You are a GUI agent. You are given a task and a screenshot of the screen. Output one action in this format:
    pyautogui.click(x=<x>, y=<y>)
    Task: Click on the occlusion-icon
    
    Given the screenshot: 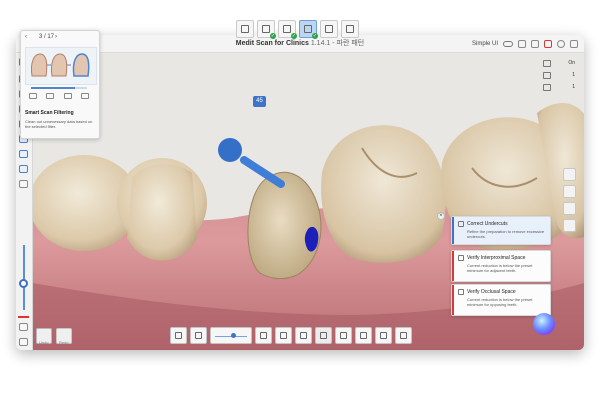 What is the action you would take?
    pyautogui.click(x=329, y=29)
    